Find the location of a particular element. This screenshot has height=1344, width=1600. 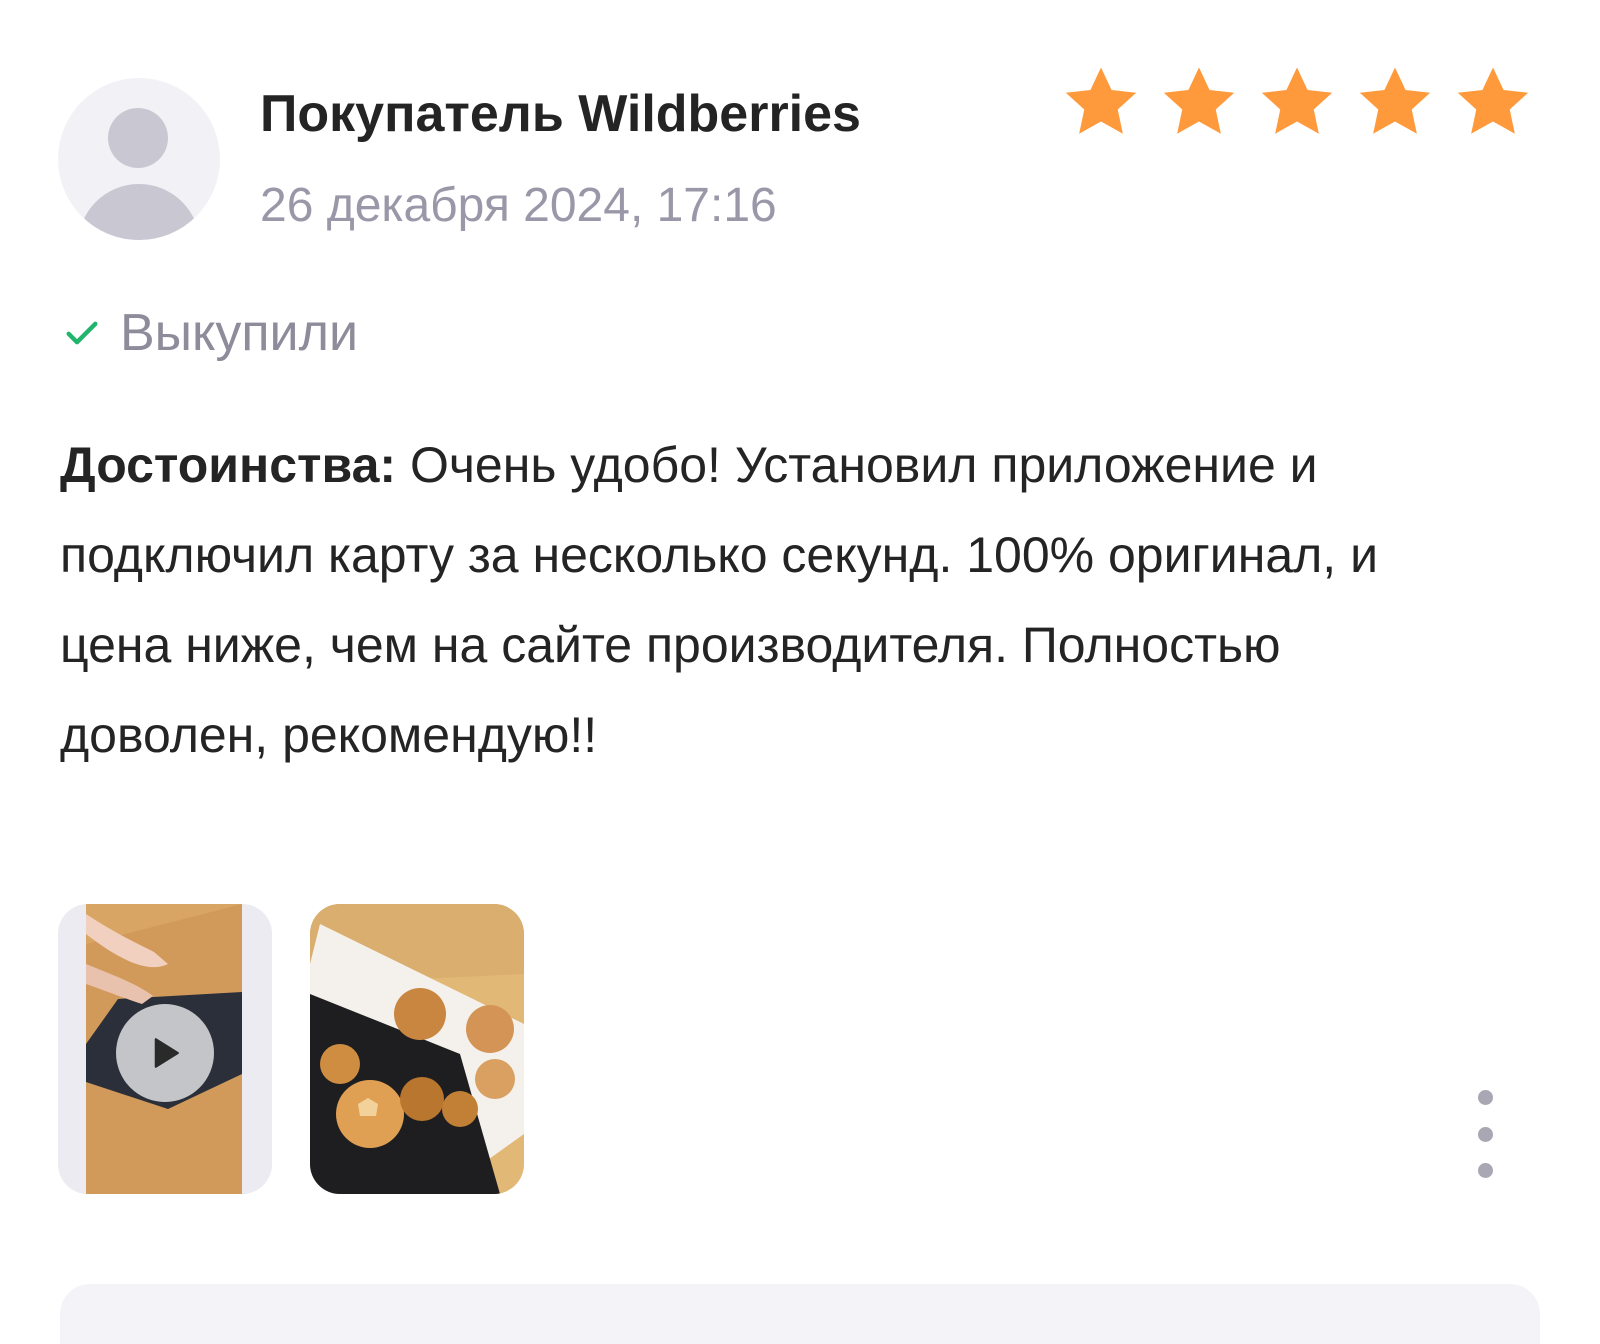

check-icon is located at coordinates (82, 333).